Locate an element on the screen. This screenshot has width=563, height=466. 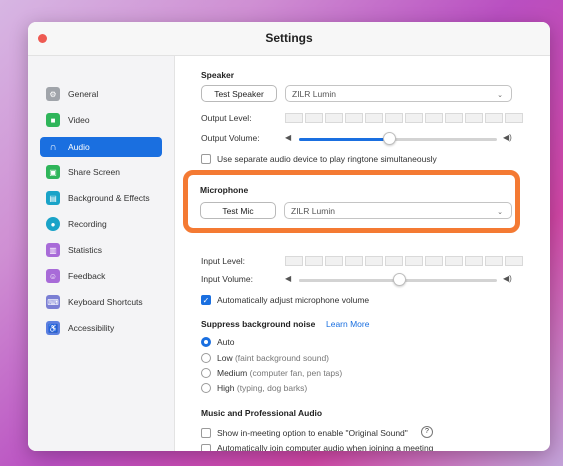
test-speaker-button: Test Speaker is located at coordinates (239, 93).